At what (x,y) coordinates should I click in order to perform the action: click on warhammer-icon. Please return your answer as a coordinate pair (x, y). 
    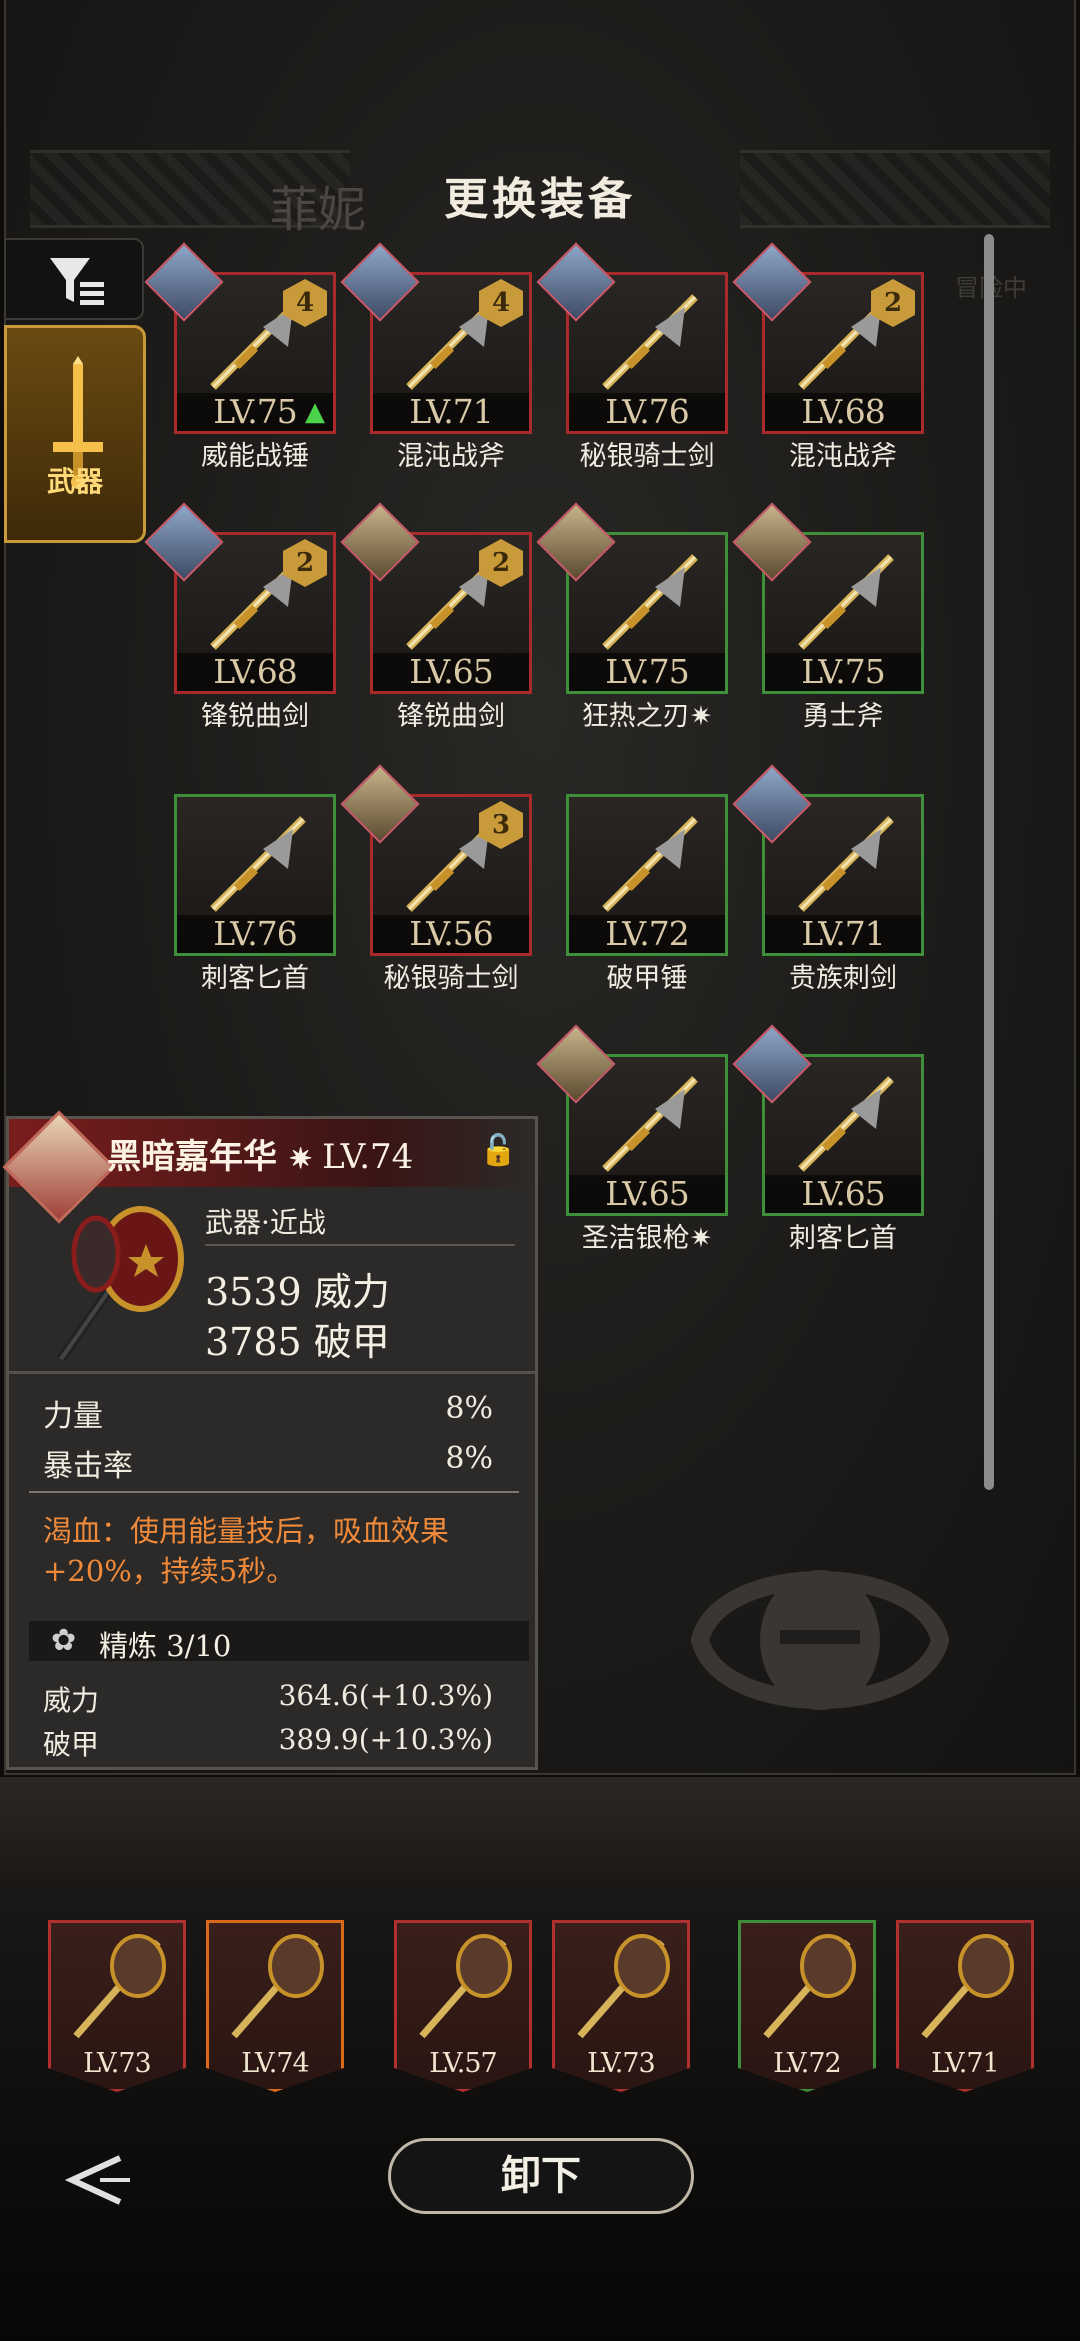
    Looking at the image, I should click on (120, 1284).